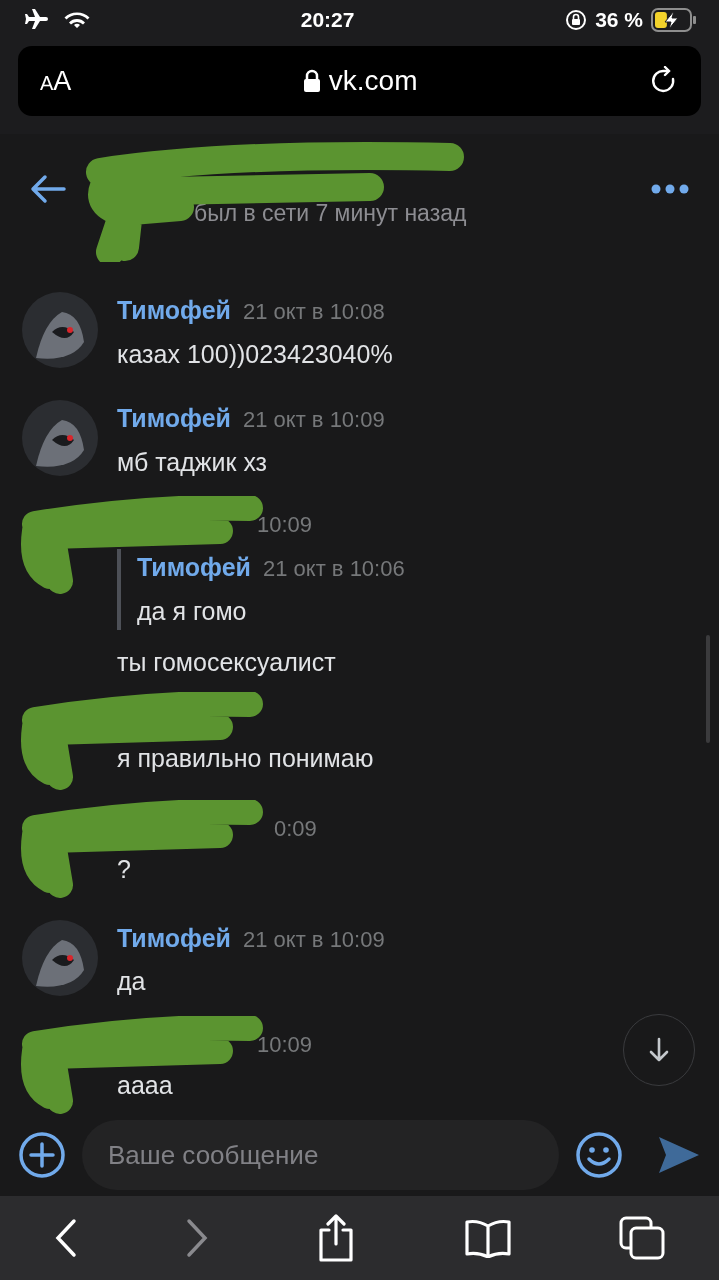 The width and height of the screenshot is (719, 1280). I want to click on forward-icon, so click(197, 1238).